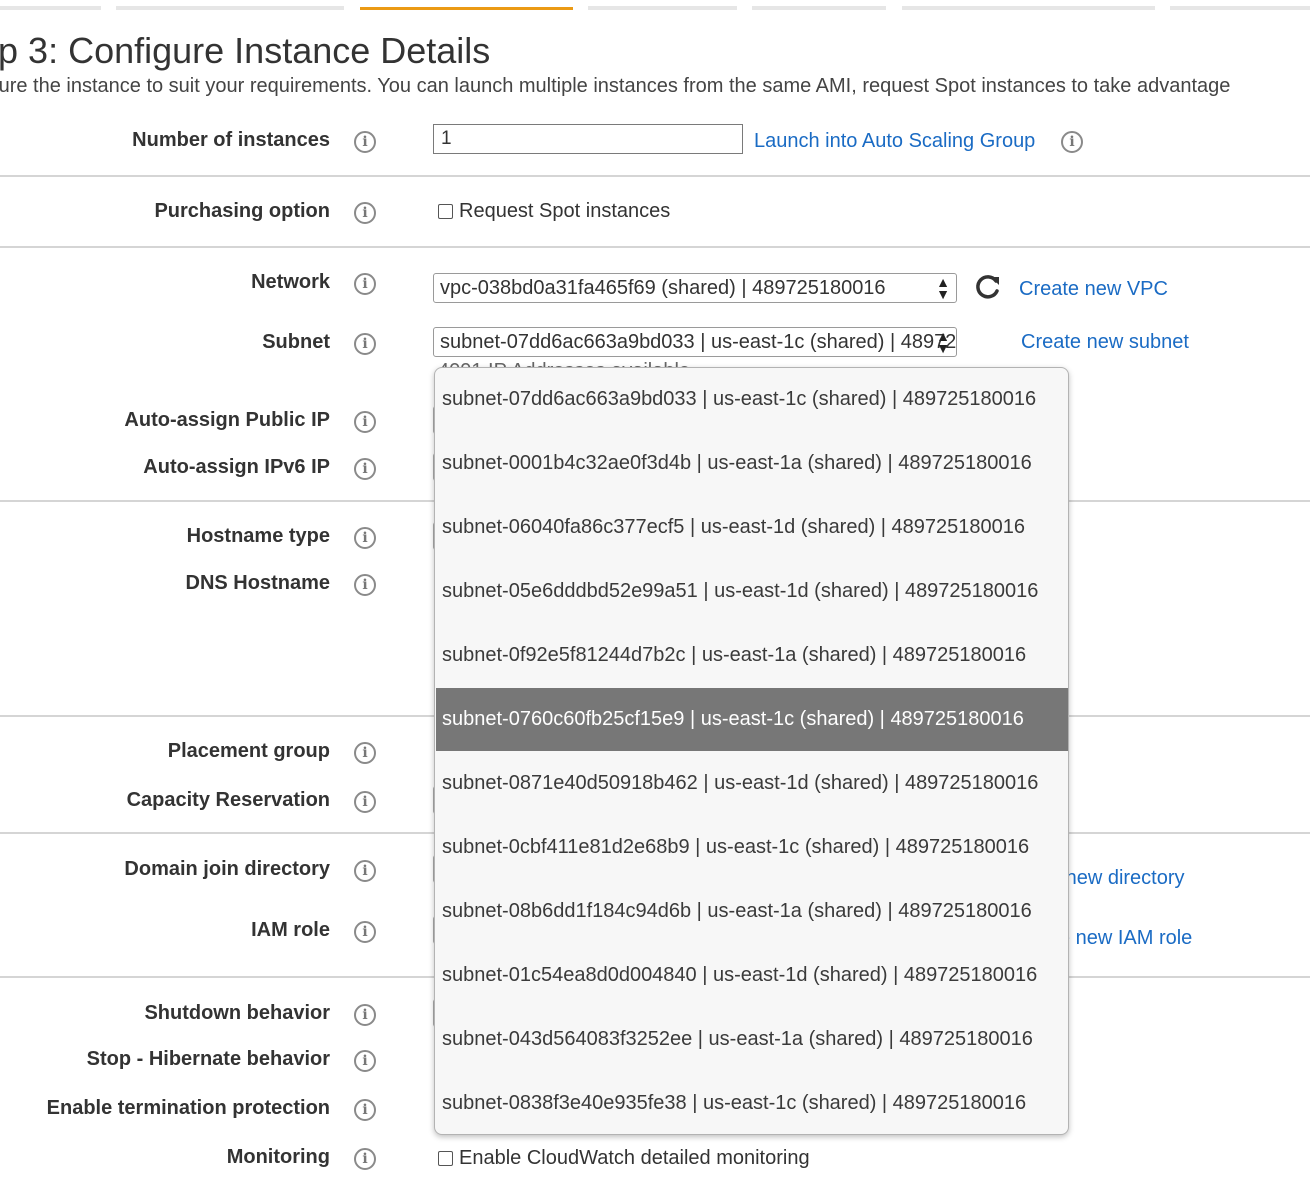 This screenshot has width=1310, height=1182. What do you see at coordinates (188, 1108) in the screenshot?
I see `termination-protection-label: Enable termination protection` at bounding box center [188, 1108].